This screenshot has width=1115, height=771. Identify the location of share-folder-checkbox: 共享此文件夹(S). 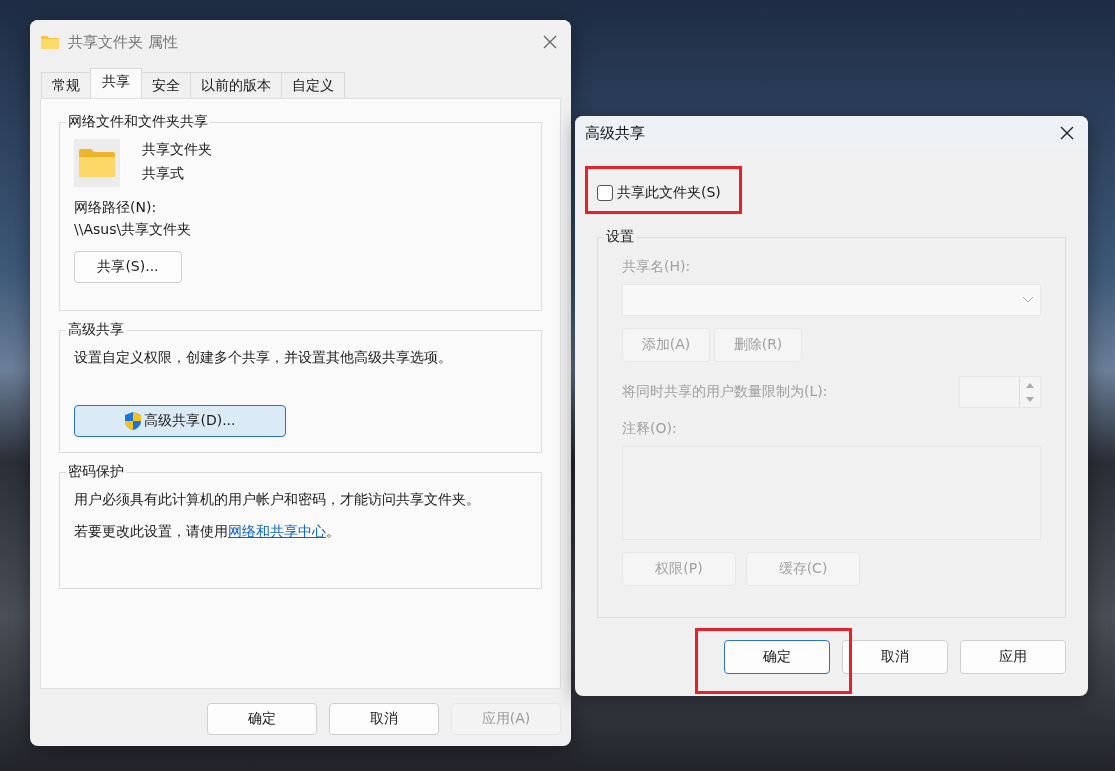
(831, 193).